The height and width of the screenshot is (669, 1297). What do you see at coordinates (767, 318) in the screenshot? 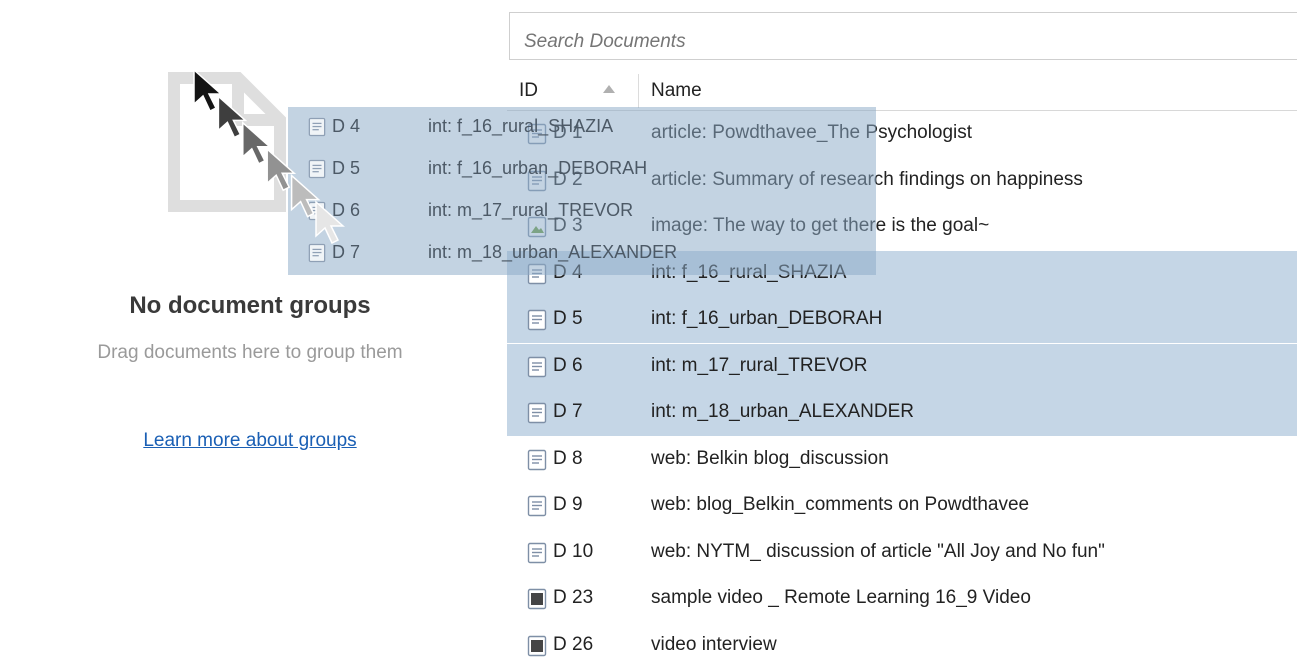
I see `document-name: int: f_16_urban_DEBORAH` at bounding box center [767, 318].